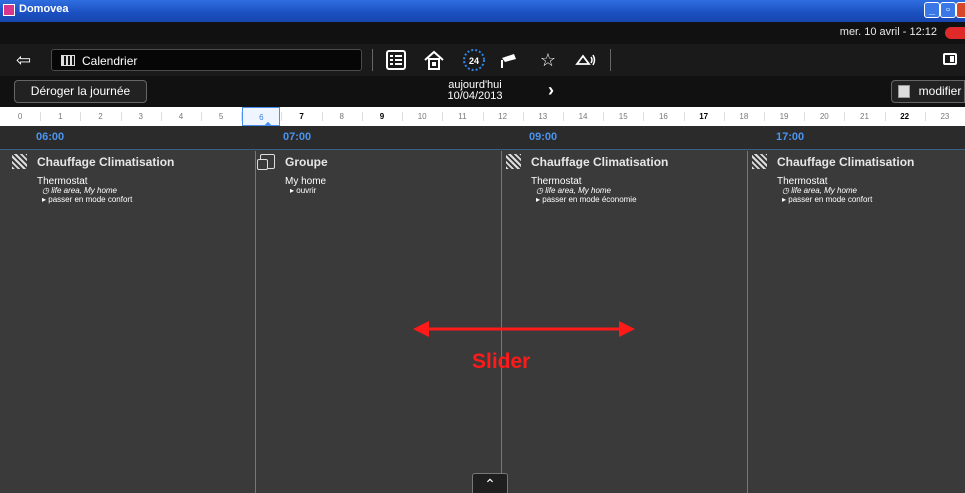 The height and width of the screenshot is (493, 965). I want to click on event-time: 07:00, so click(297, 137).